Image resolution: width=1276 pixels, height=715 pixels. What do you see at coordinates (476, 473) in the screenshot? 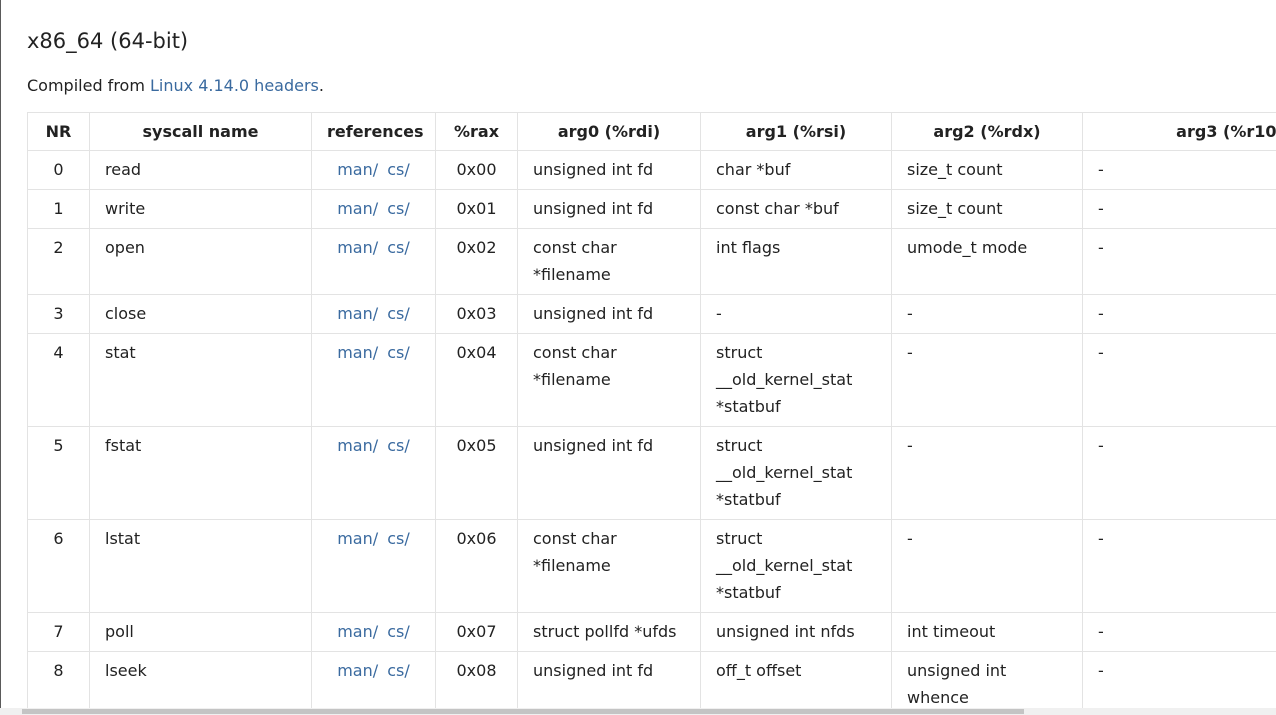
I see `cell-rax: 0x05` at bounding box center [476, 473].